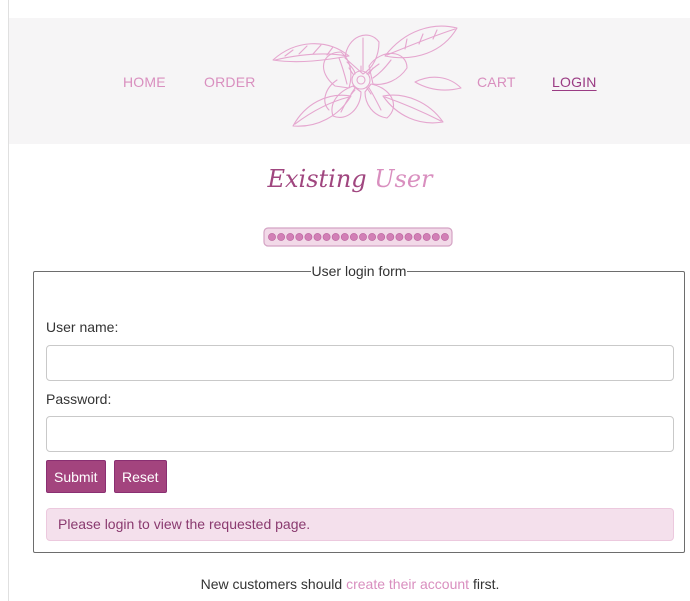 The height and width of the screenshot is (601, 690). Describe the element at coordinates (484, 584) in the screenshot. I see `new-customer-note-suffix: first.` at that location.